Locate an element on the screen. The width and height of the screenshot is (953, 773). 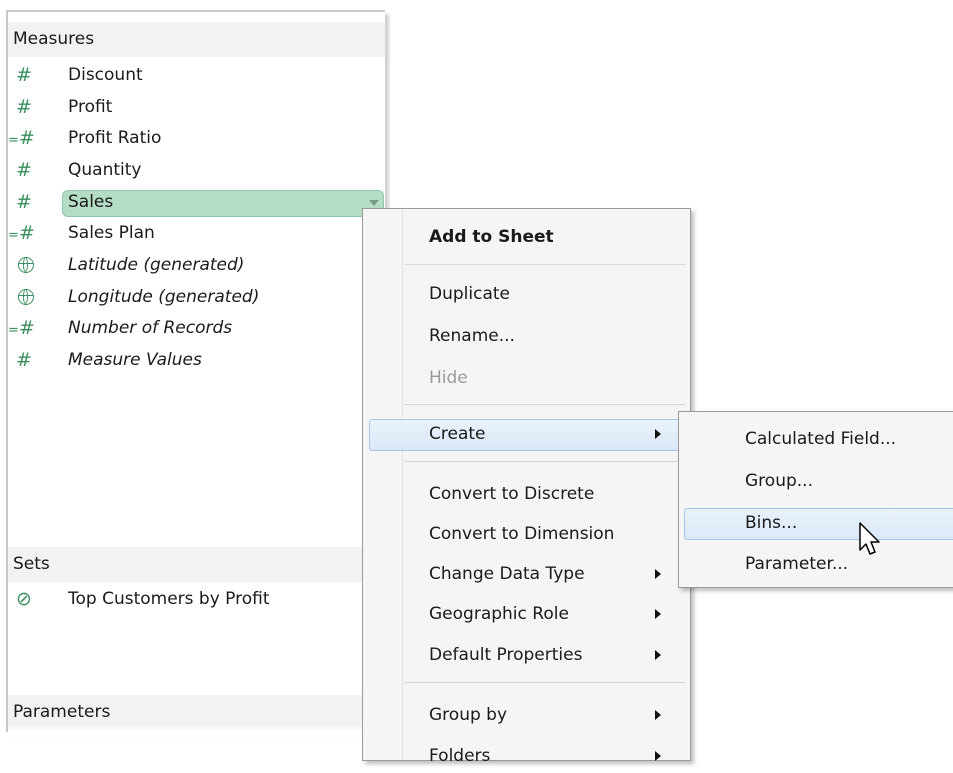
field-label: Profit is located at coordinates (90, 107).